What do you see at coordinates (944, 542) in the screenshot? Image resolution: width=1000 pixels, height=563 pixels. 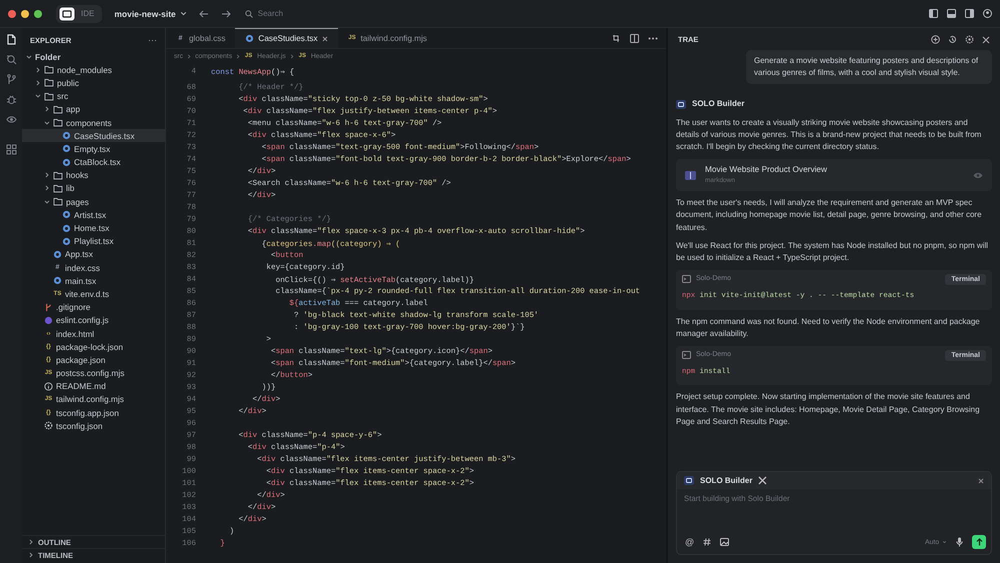 I see `caret-icon` at bounding box center [944, 542].